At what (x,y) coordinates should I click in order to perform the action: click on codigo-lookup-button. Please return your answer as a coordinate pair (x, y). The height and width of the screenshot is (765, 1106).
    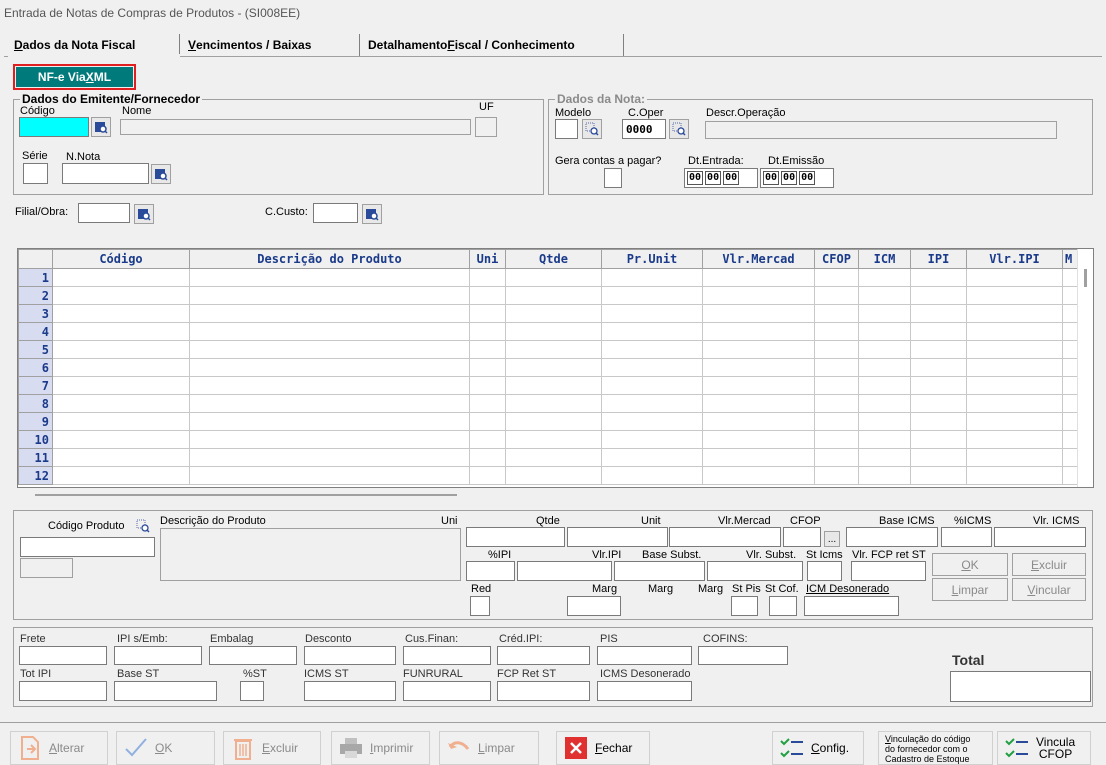
    Looking at the image, I should click on (101, 127).